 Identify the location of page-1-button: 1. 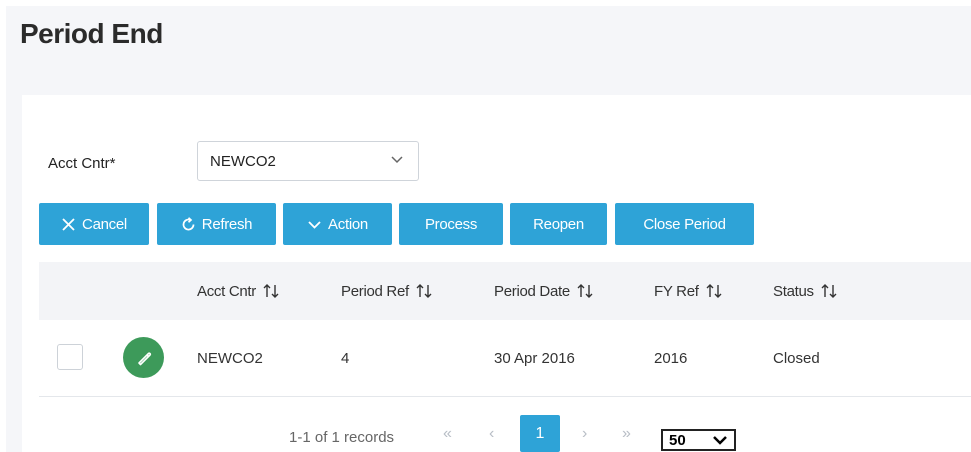
(540, 433).